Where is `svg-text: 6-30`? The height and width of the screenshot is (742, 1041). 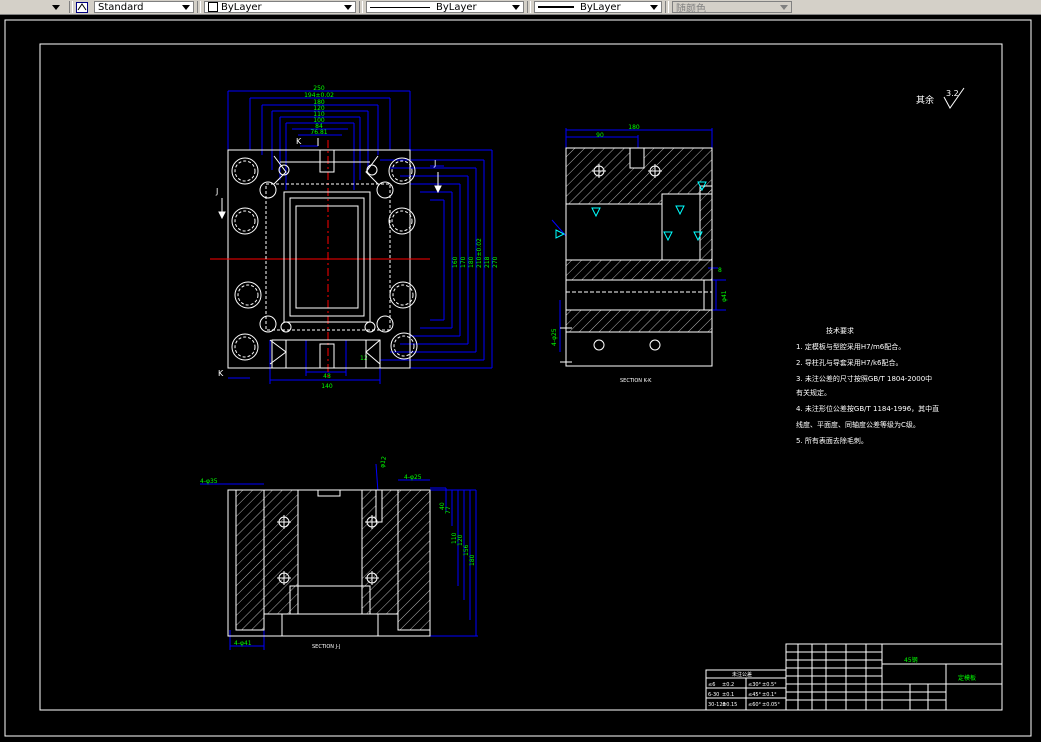
svg-text: 6-30 is located at coordinates (713, 695).